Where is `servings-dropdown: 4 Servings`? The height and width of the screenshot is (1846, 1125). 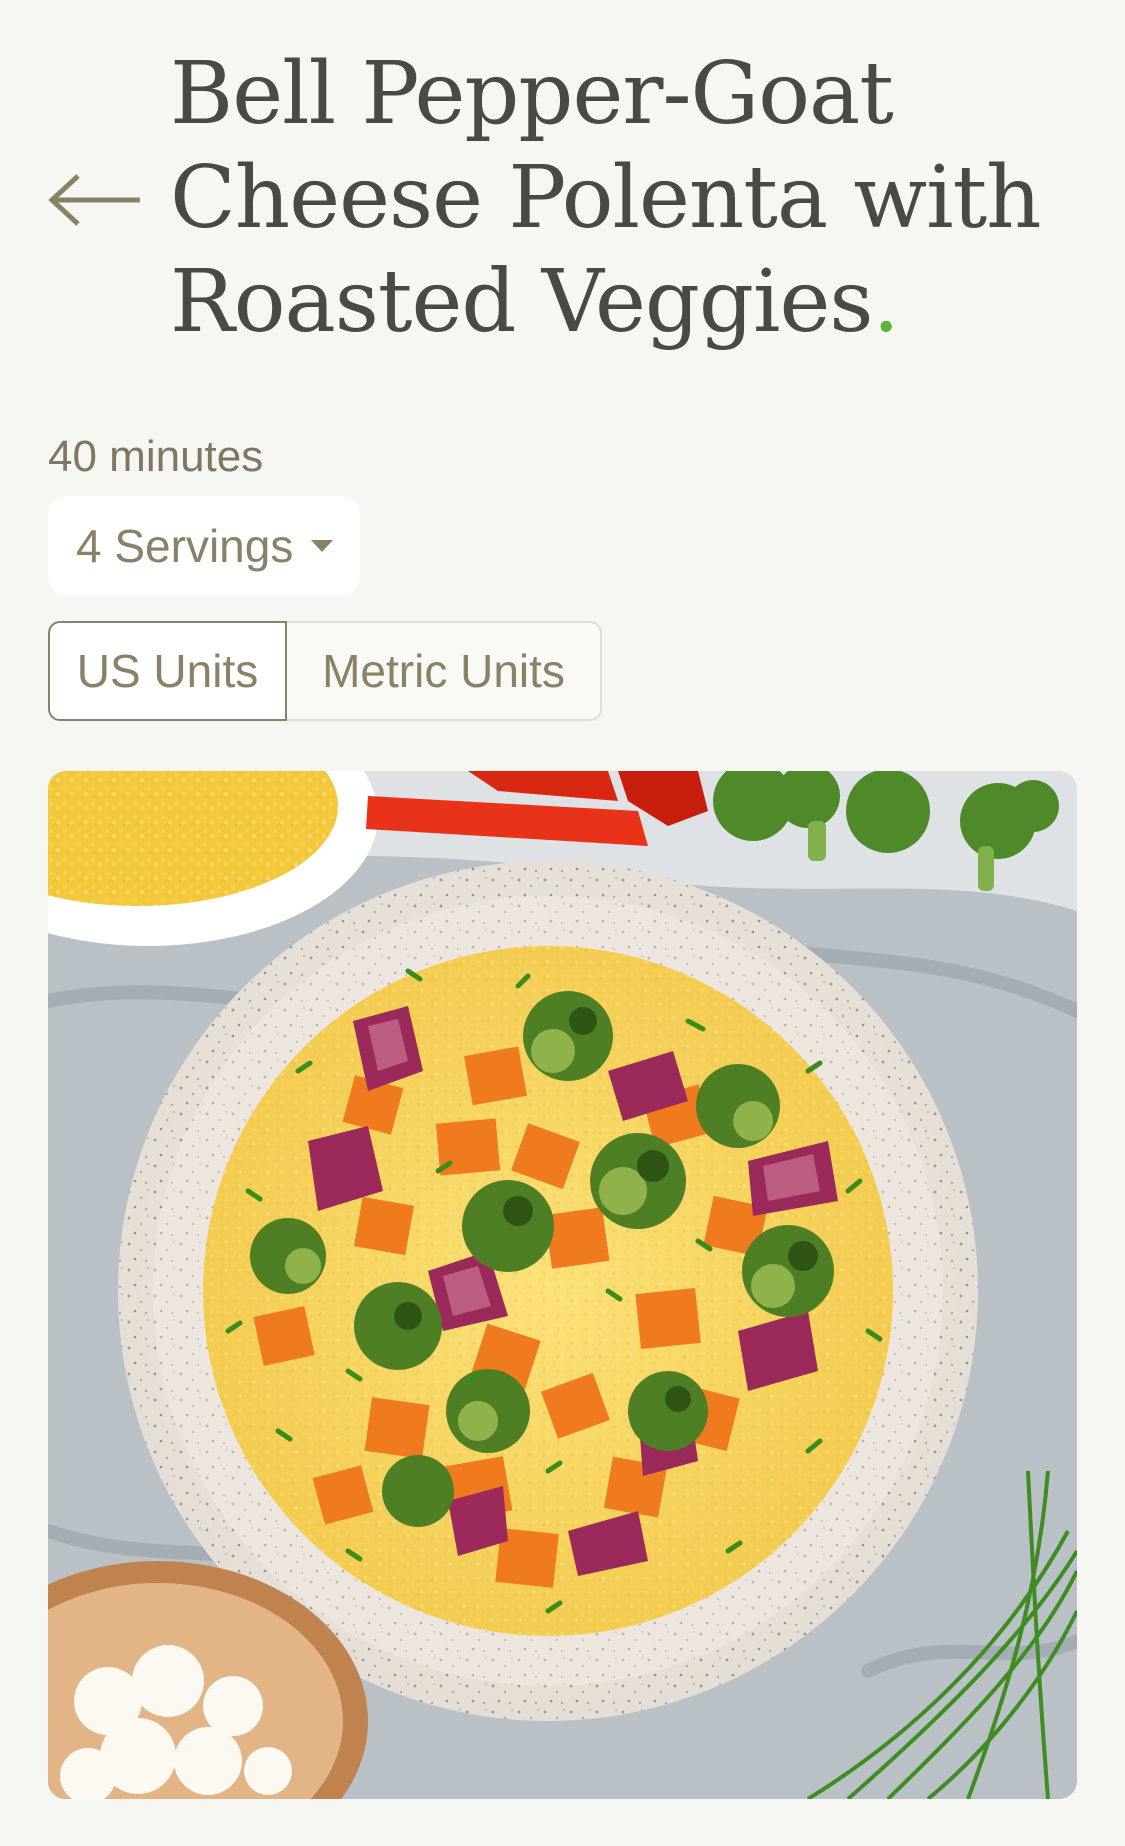
servings-dropdown: 4 Servings is located at coordinates (204, 546).